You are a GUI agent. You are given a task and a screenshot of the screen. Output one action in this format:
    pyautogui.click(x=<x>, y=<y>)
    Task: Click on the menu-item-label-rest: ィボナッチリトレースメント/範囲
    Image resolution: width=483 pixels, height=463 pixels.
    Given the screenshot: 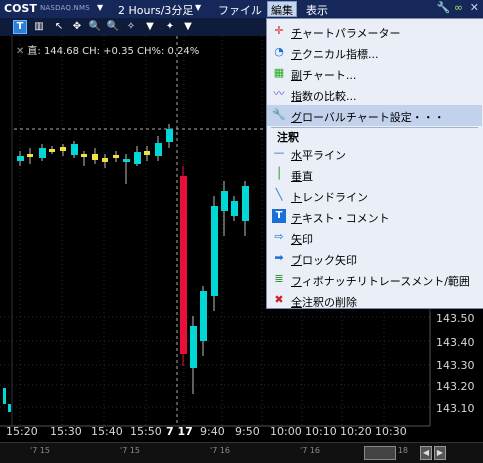 What is the action you would take?
    pyautogui.click(x=385, y=281)
    